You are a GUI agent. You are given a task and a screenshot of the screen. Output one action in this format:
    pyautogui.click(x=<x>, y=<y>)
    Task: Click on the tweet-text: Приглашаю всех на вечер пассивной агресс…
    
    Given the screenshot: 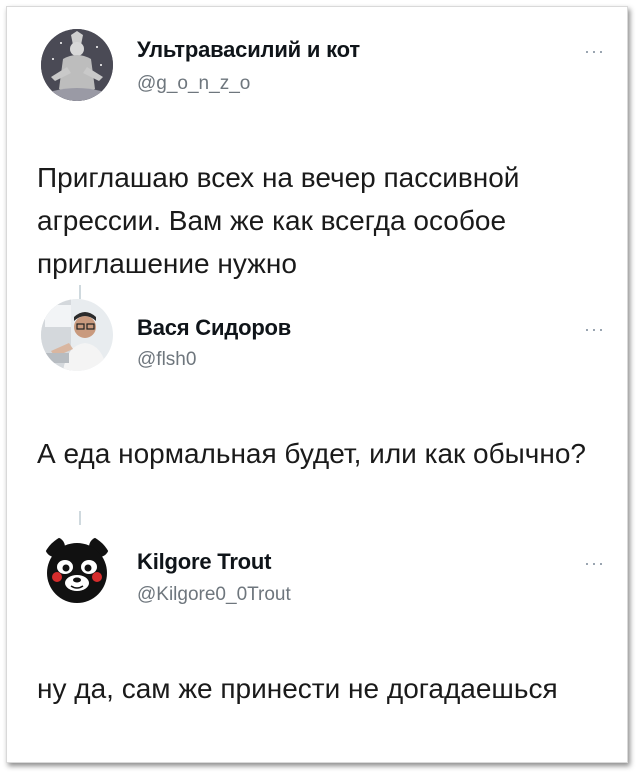 What is the action you would take?
    pyautogui.click(x=278, y=220)
    